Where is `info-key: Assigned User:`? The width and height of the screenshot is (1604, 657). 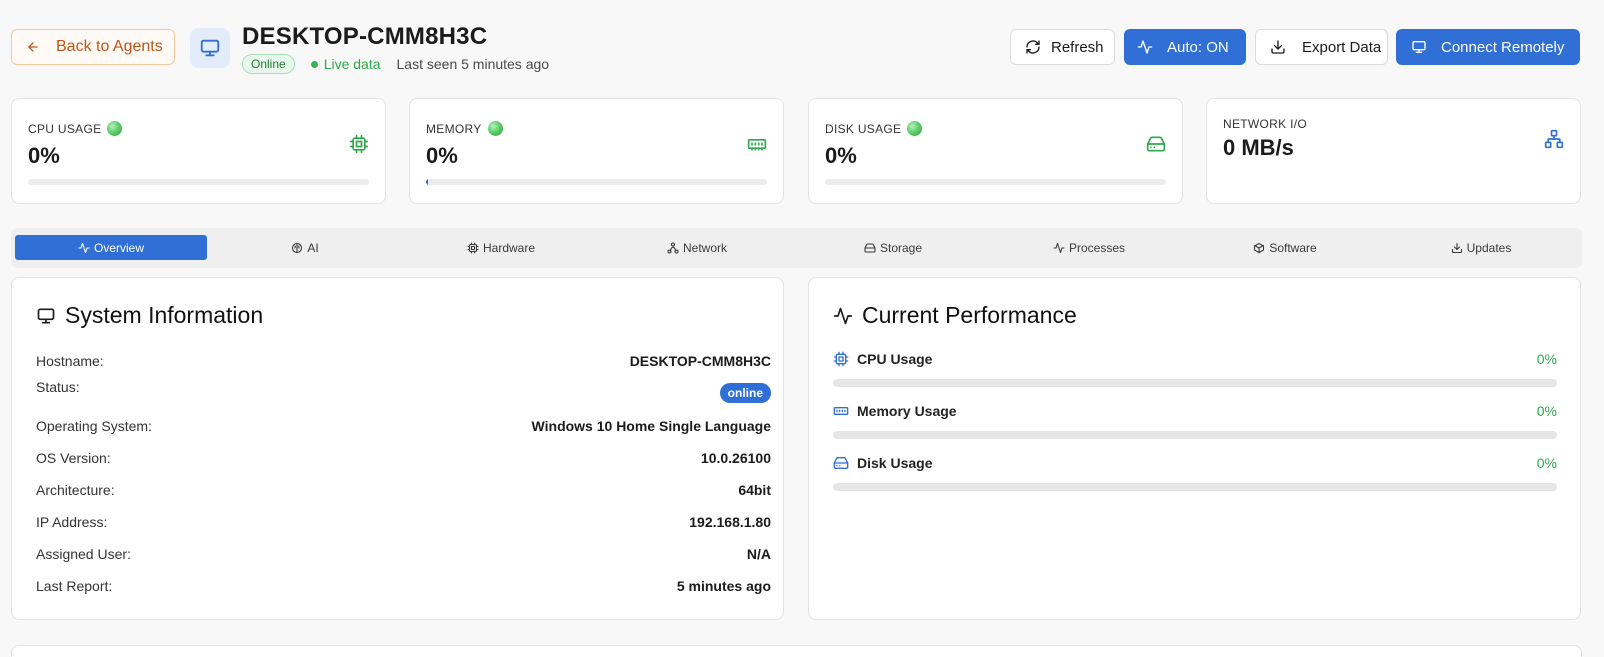 info-key: Assigned User: is located at coordinates (83, 554).